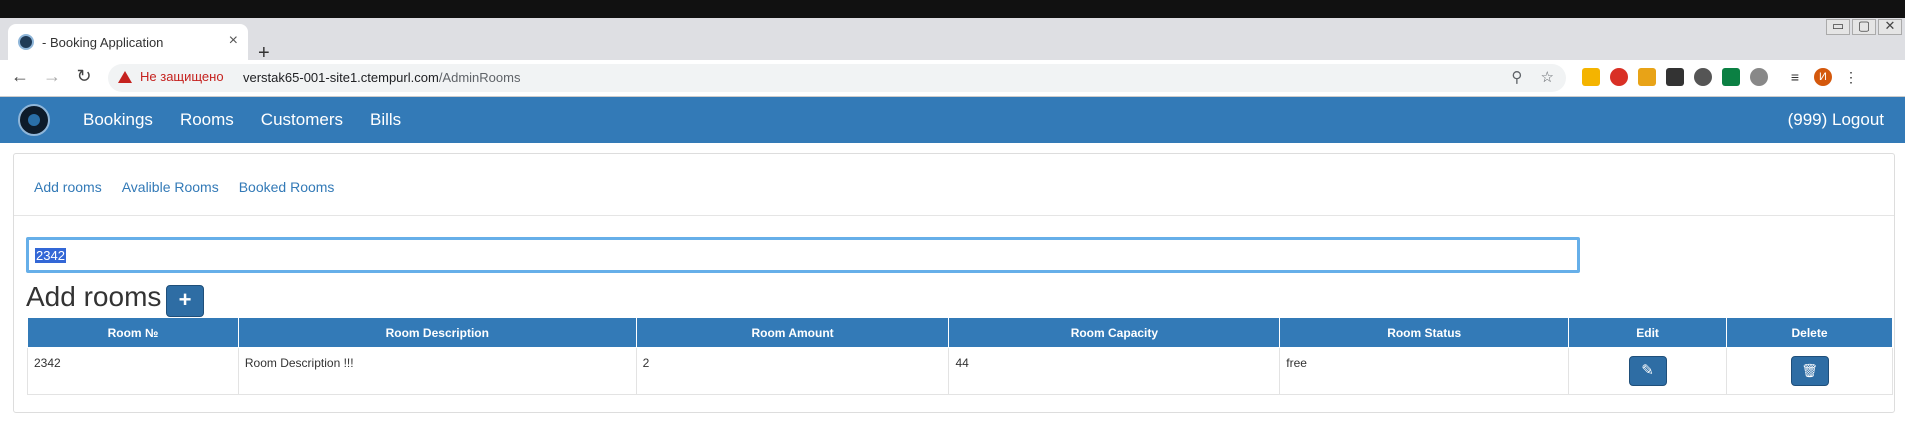  Describe the element at coordinates (1731, 77) in the screenshot. I see `vue-devtools-icon` at that location.